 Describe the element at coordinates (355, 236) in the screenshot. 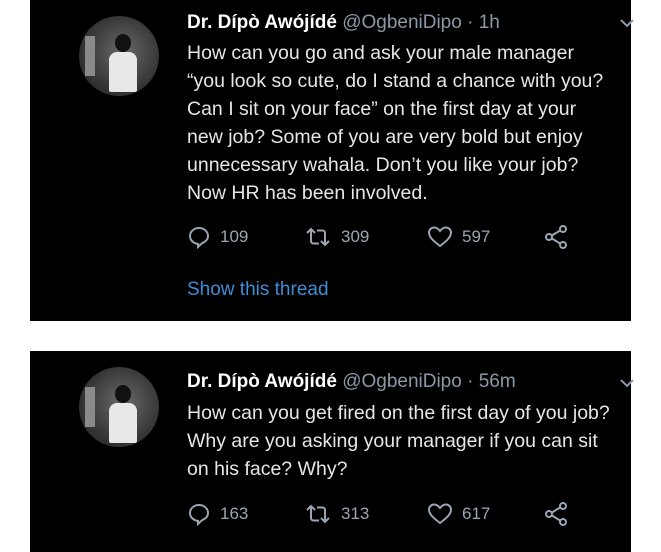

I see `retweet-count: 309` at that location.